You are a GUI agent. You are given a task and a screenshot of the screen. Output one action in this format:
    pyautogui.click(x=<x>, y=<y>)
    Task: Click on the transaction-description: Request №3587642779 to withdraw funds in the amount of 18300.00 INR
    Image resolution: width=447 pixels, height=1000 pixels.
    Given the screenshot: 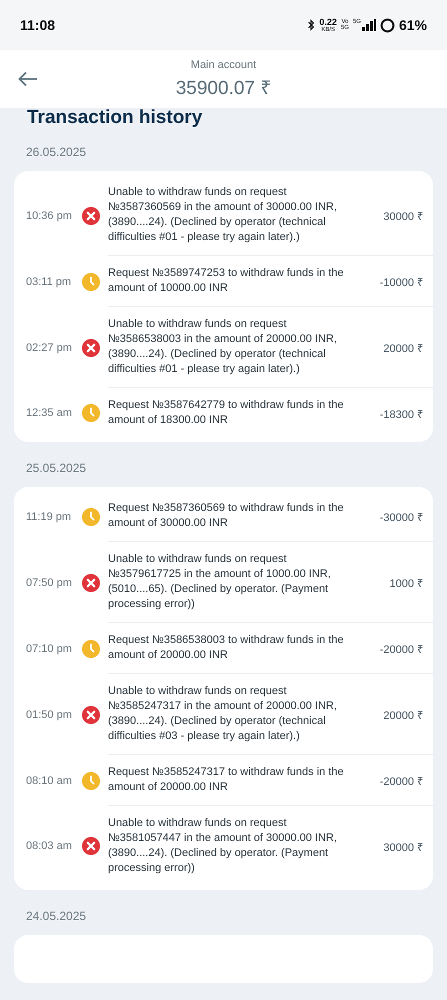 What is the action you would take?
    pyautogui.click(x=226, y=413)
    